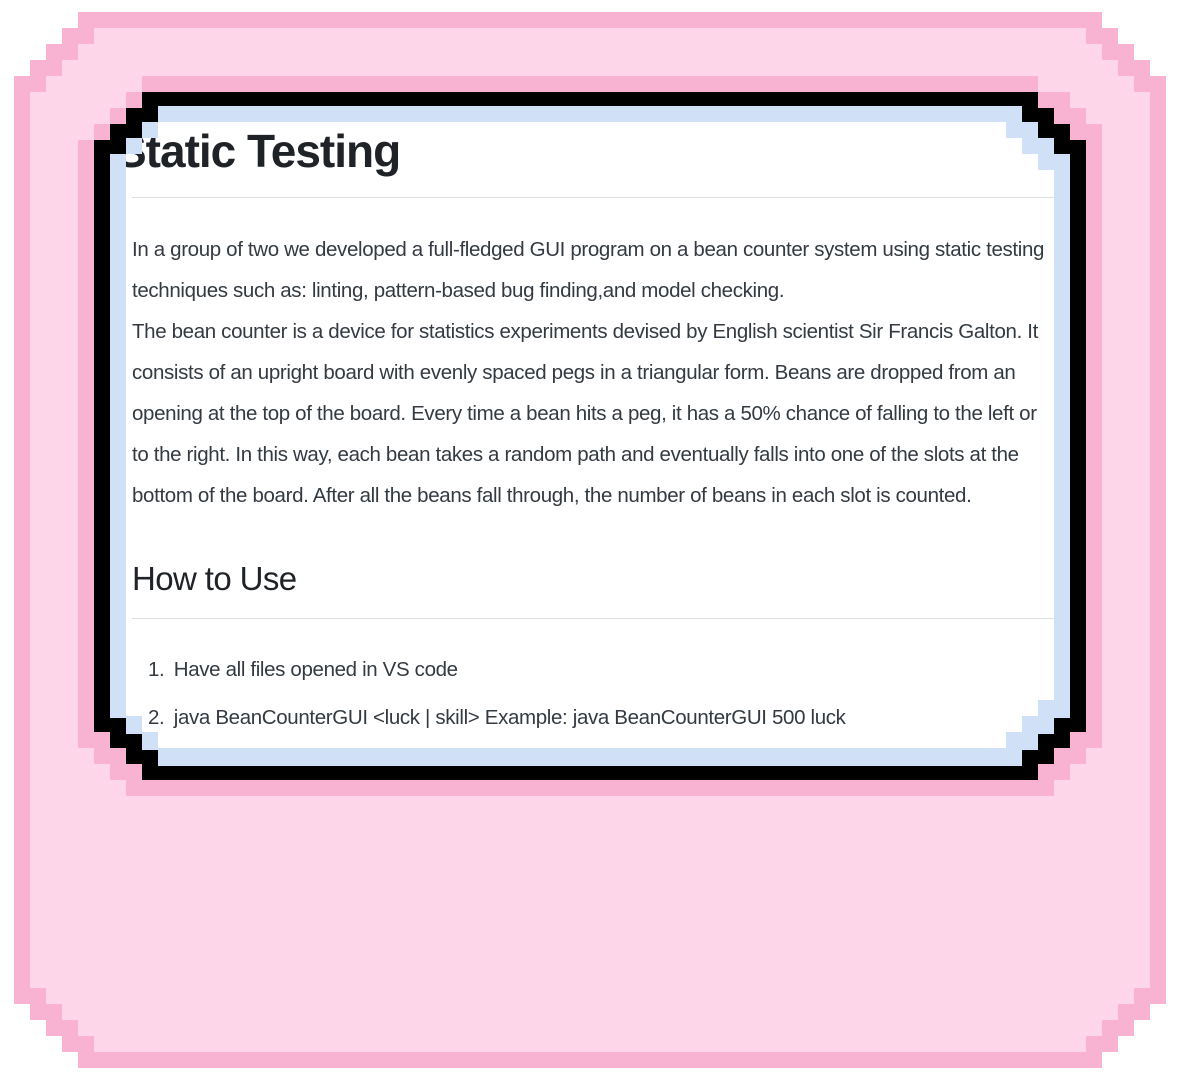 The image size is (1179, 1080). Describe the element at coordinates (156, 717) in the screenshot. I see `step-number: 2.` at that location.